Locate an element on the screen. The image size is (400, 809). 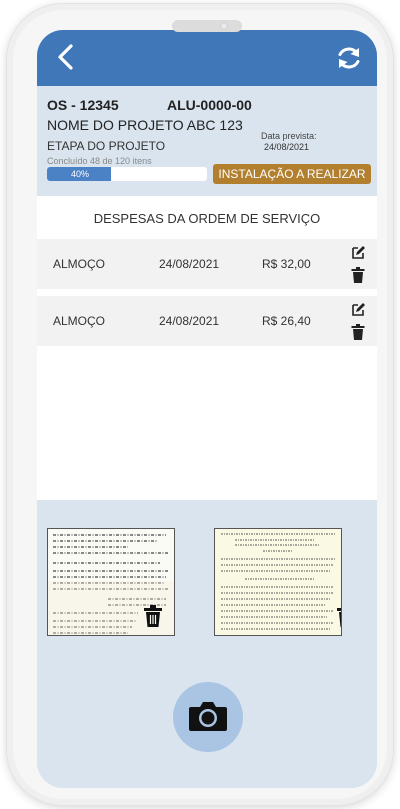
due-date: 24/08/2021 is located at coordinates (287, 147).